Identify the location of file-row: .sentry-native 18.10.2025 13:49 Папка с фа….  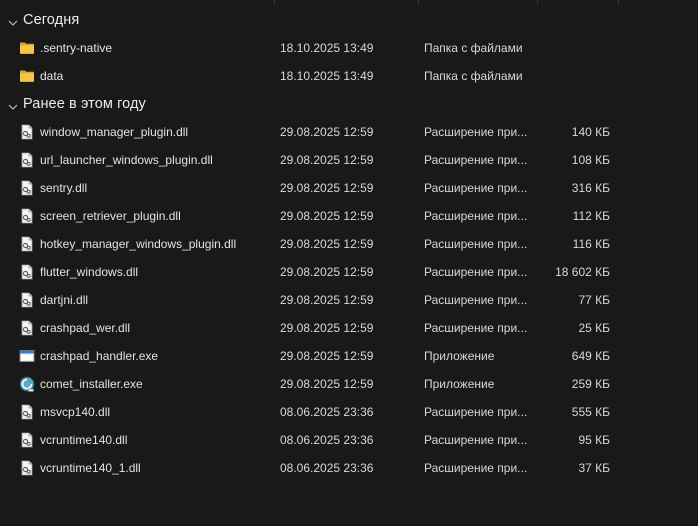
(349, 48).